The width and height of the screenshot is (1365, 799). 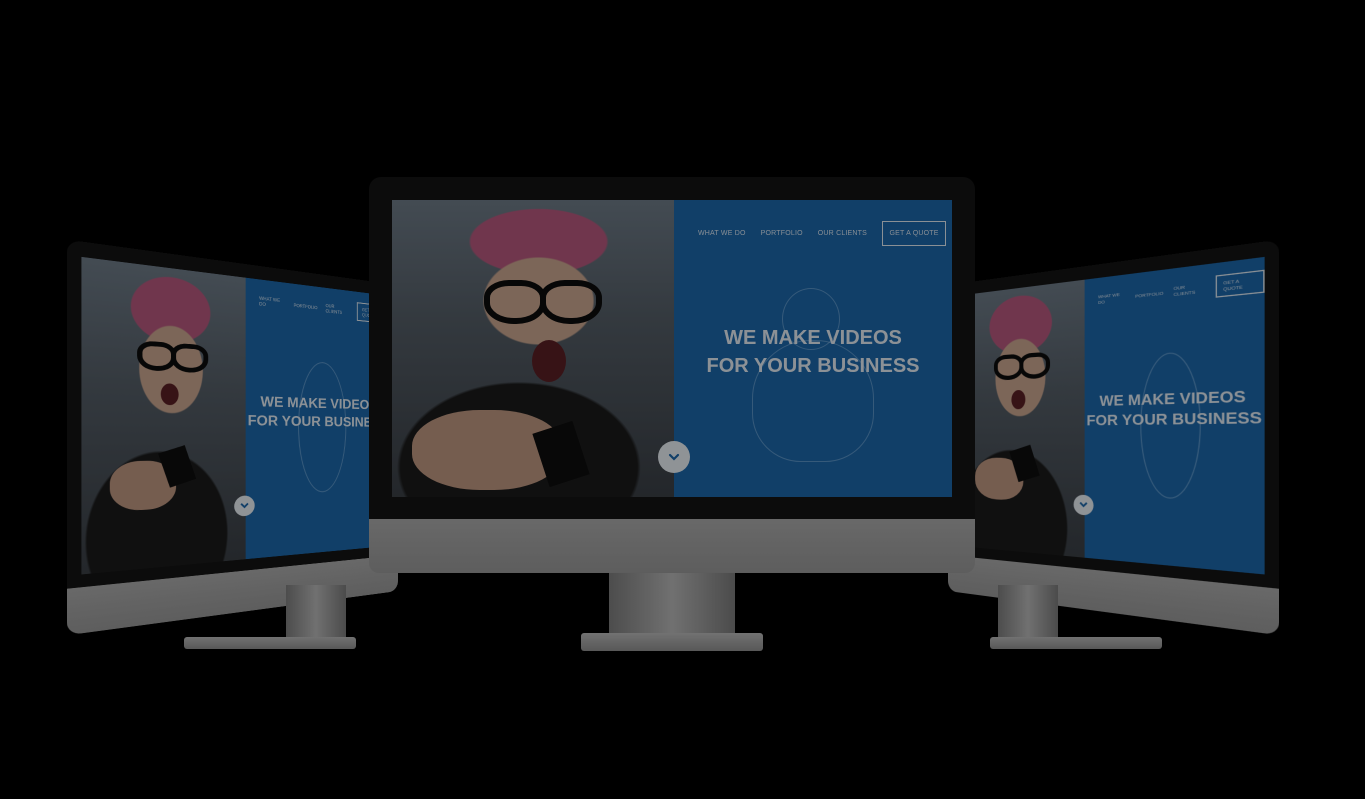 What do you see at coordinates (672, 604) in the screenshot?
I see `center-monitor-stand` at bounding box center [672, 604].